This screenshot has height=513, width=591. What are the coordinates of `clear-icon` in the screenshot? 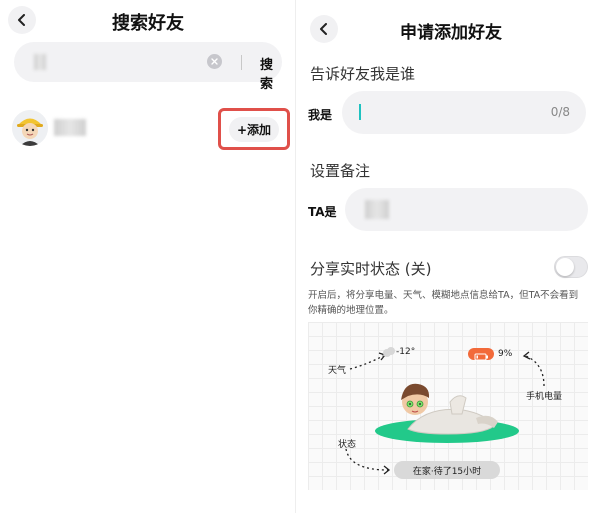 It's located at (214, 61).